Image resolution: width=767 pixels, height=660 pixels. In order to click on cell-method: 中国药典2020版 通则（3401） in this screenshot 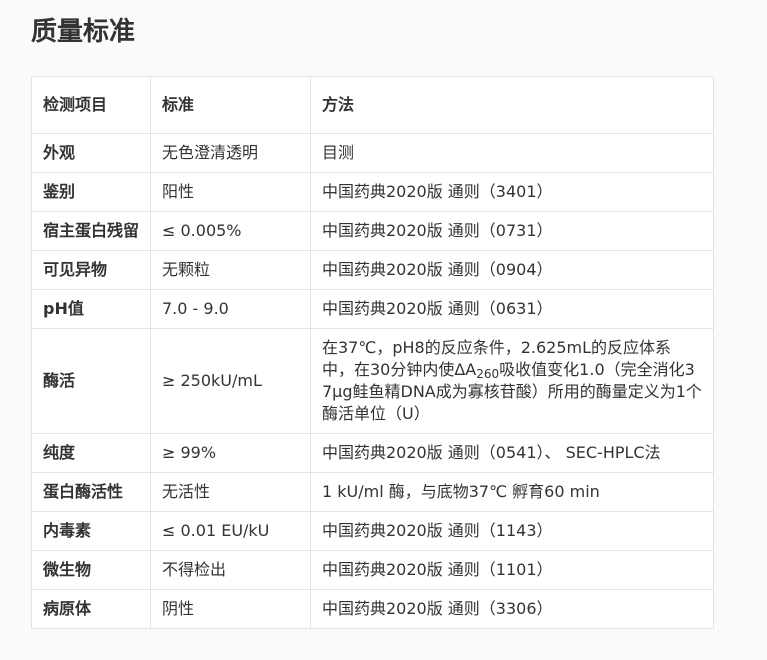, I will do `click(512, 192)`.